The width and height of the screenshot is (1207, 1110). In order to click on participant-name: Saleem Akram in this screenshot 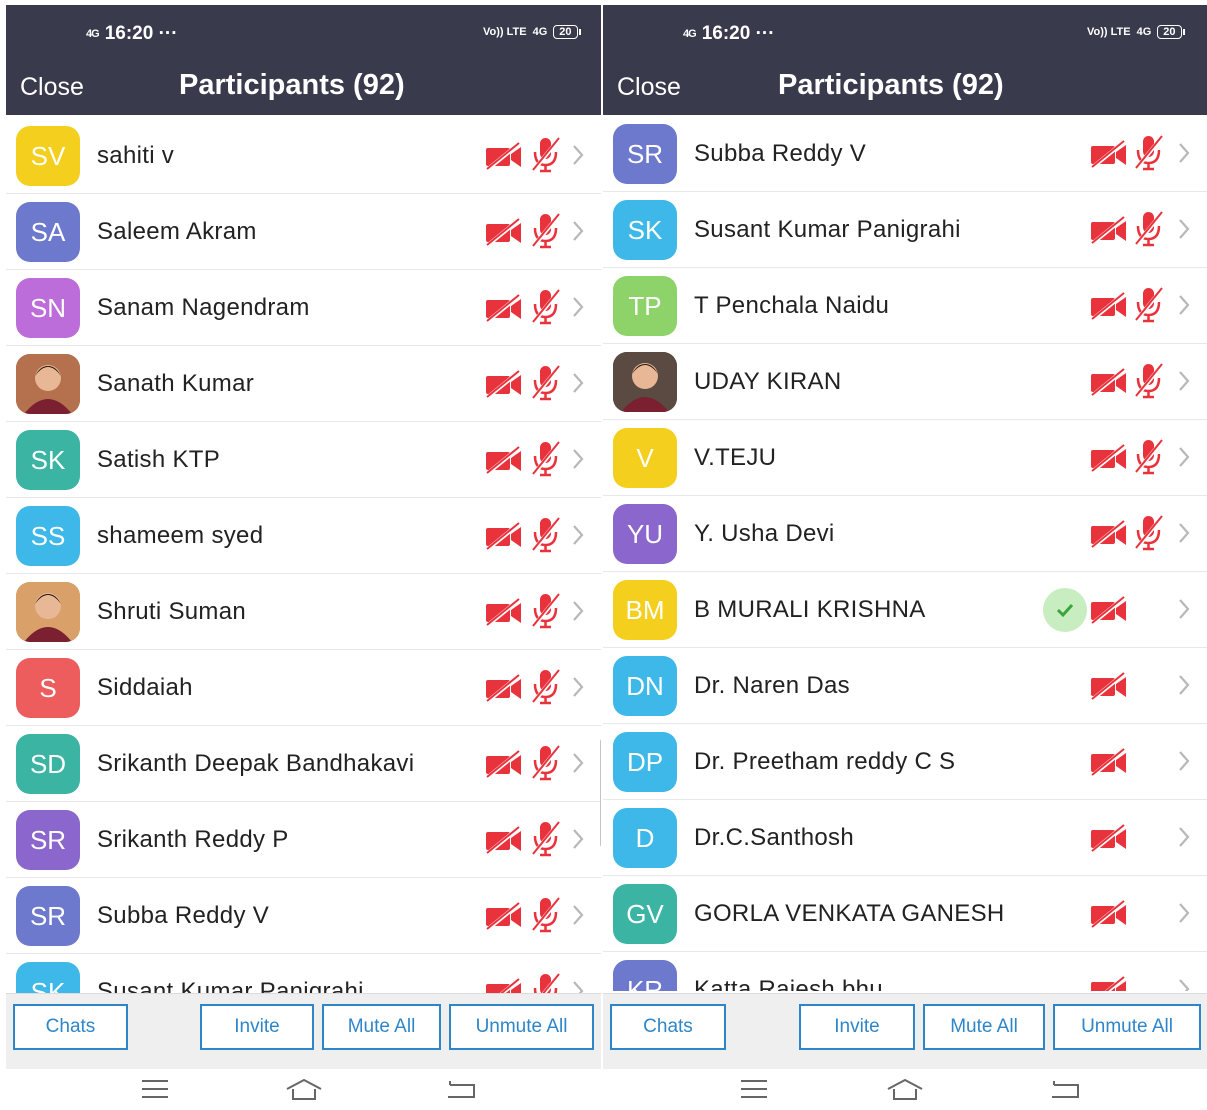, I will do `click(177, 231)`.